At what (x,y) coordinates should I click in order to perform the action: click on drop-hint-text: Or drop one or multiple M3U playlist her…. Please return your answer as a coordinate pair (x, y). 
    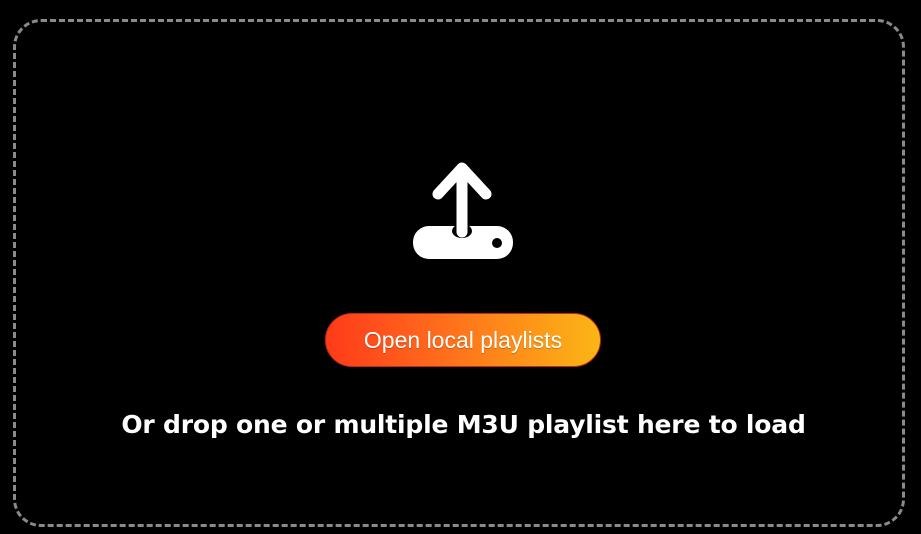
    Looking at the image, I should click on (463, 424).